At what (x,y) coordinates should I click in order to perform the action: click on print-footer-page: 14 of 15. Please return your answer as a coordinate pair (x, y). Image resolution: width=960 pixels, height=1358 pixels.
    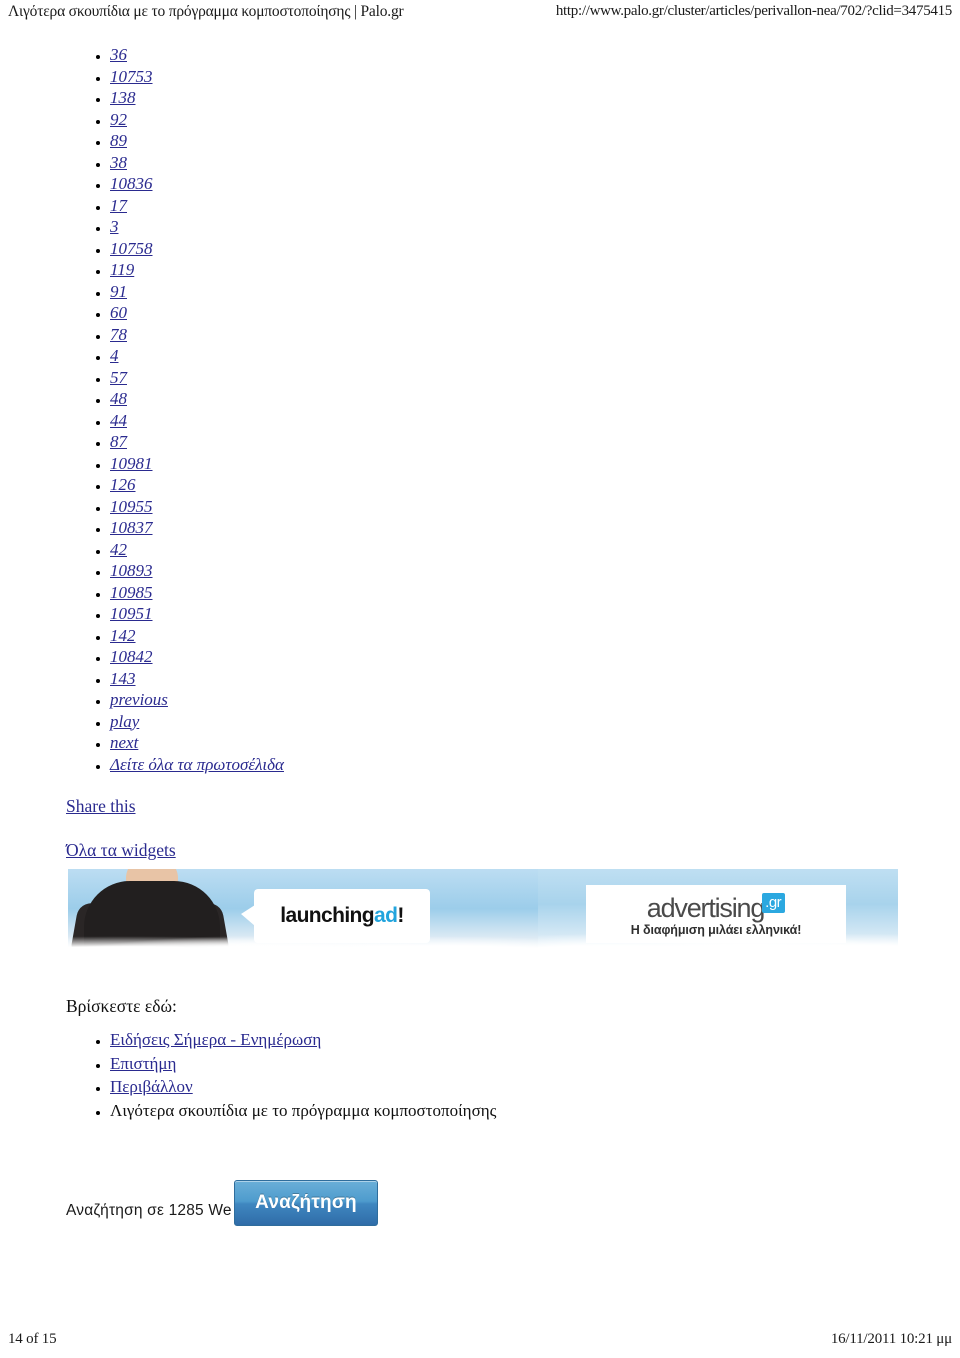
    Looking at the image, I should click on (32, 1338).